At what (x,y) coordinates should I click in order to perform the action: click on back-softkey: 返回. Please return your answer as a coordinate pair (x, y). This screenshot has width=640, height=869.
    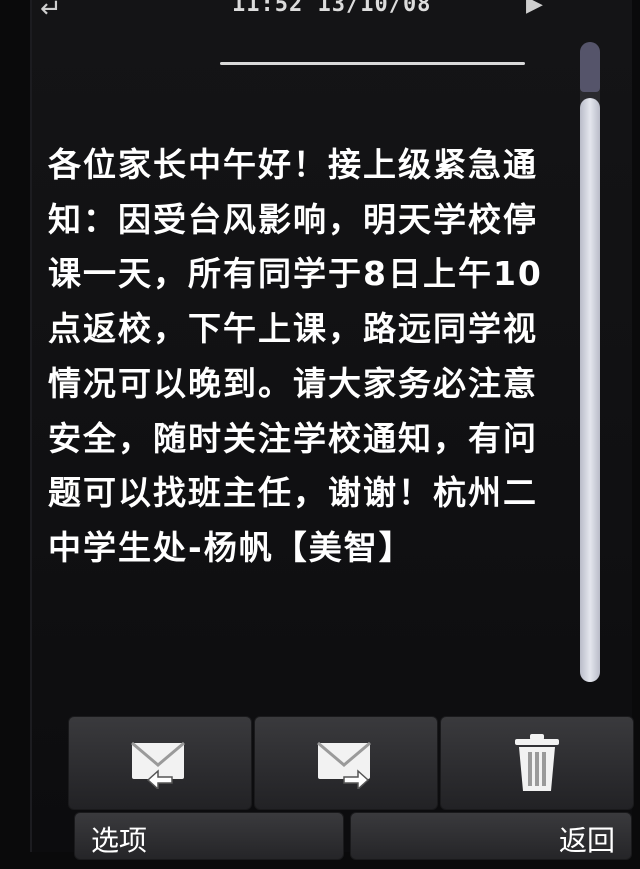
    Looking at the image, I should click on (491, 836).